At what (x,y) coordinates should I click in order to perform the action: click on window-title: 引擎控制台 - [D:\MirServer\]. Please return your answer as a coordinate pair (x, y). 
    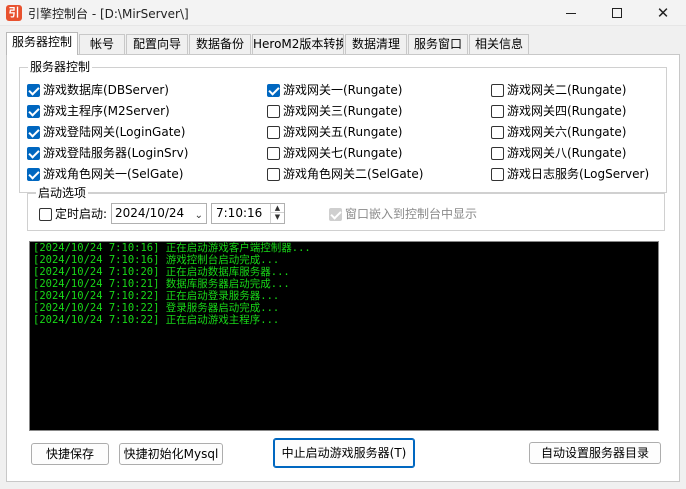
    Looking at the image, I should click on (108, 14).